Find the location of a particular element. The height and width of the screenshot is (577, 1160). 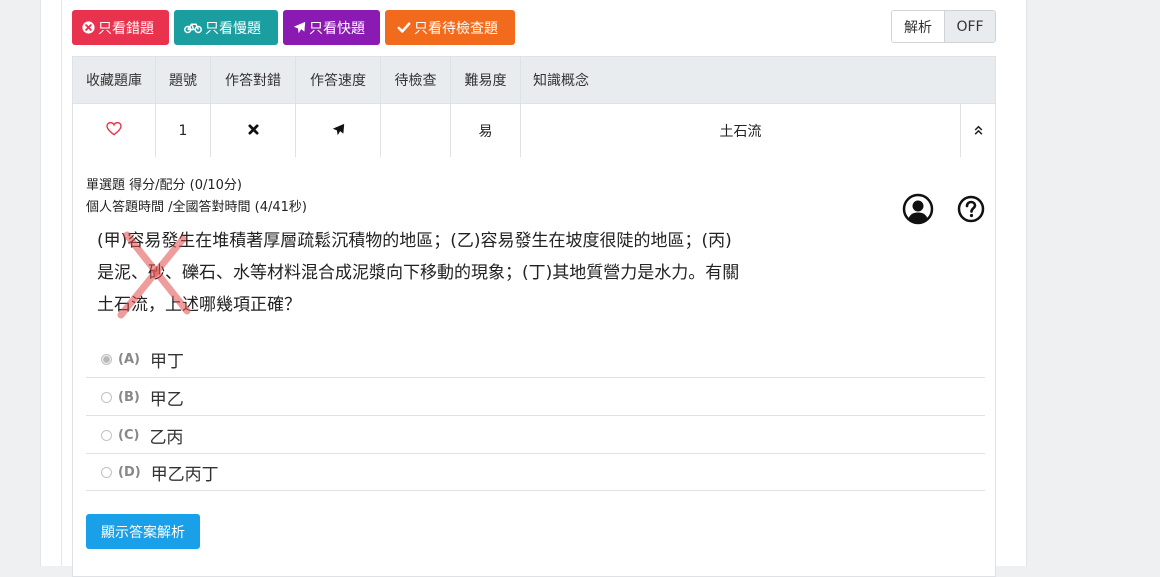

option-d-radio is located at coordinates (106, 472).